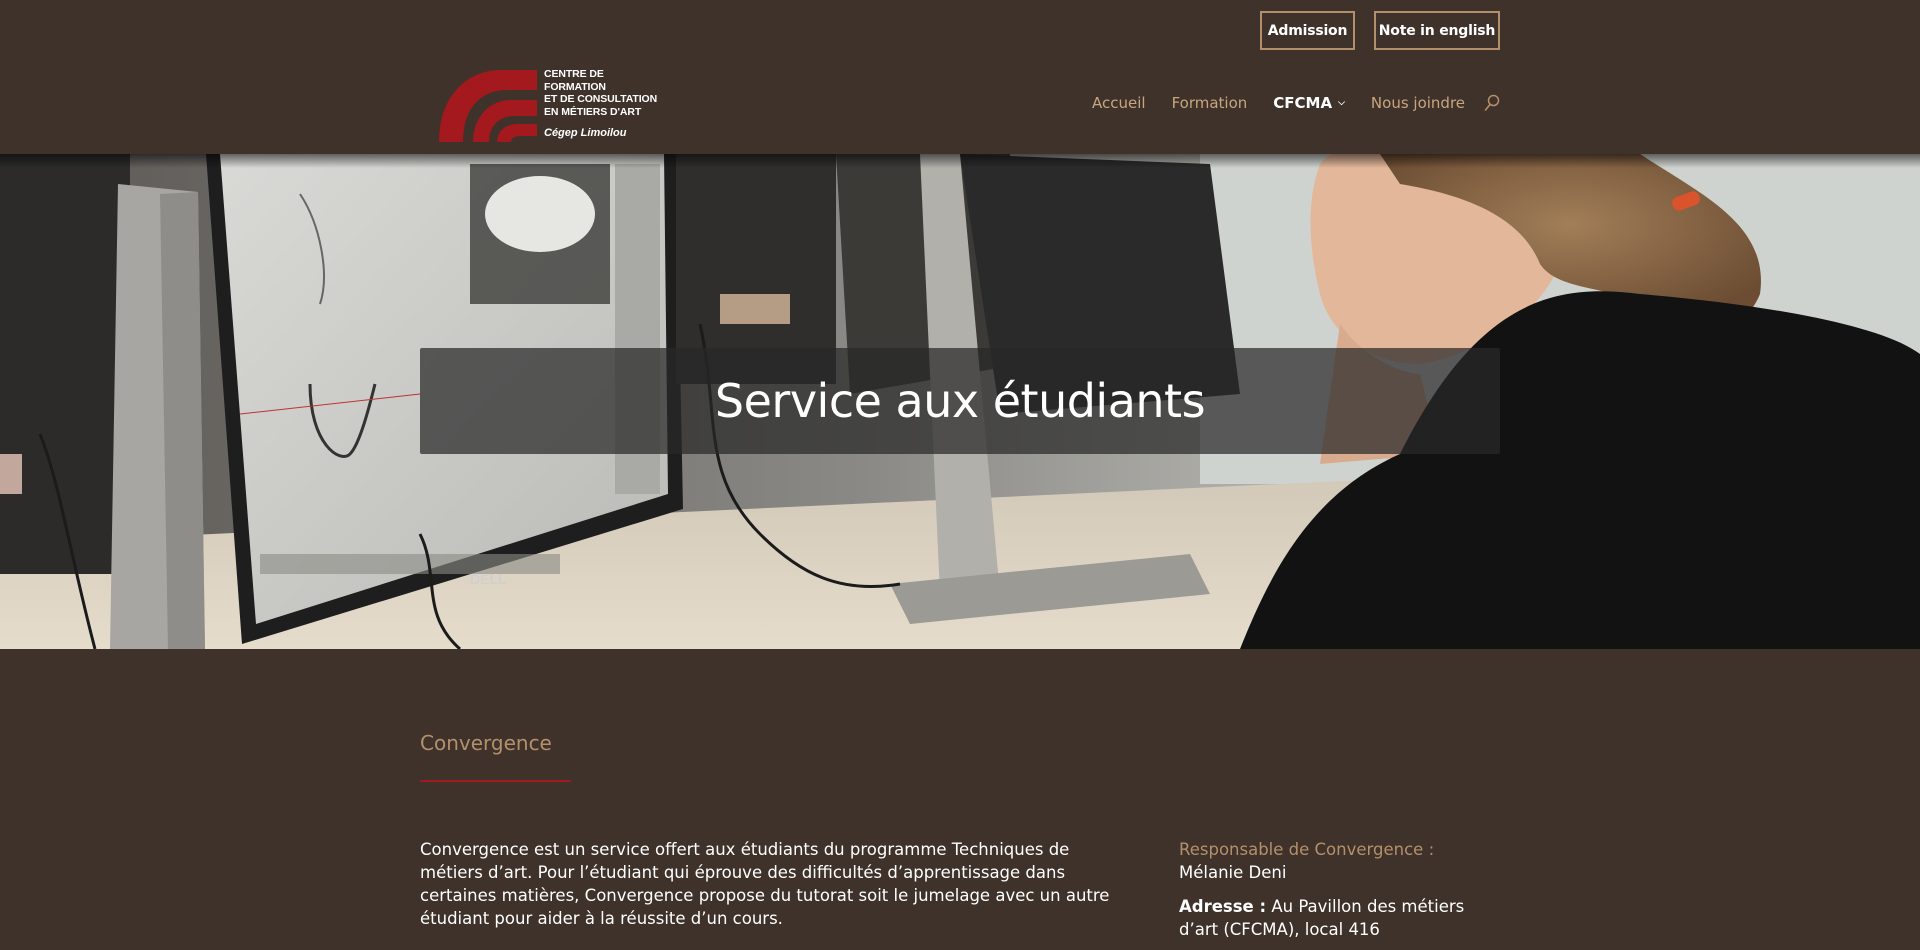 This screenshot has width=1920, height=950. What do you see at coordinates (1437, 30) in the screenshot?
I see `english-note-button: Note in english` at bounding box center [1437, 30].